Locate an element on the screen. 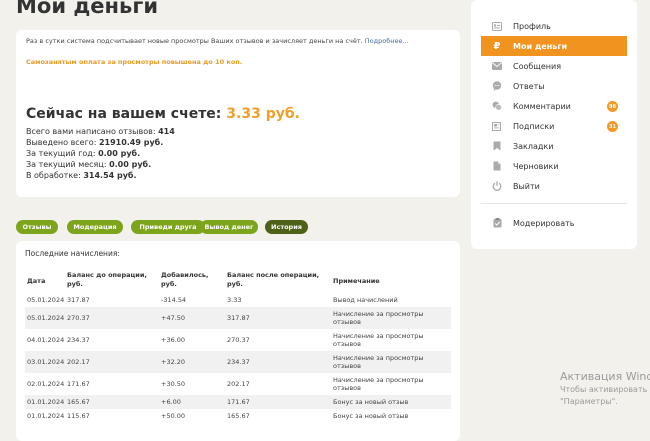 The image size is (650, 441). tab-moderation: Модерация is located at coordinates (95, 227).